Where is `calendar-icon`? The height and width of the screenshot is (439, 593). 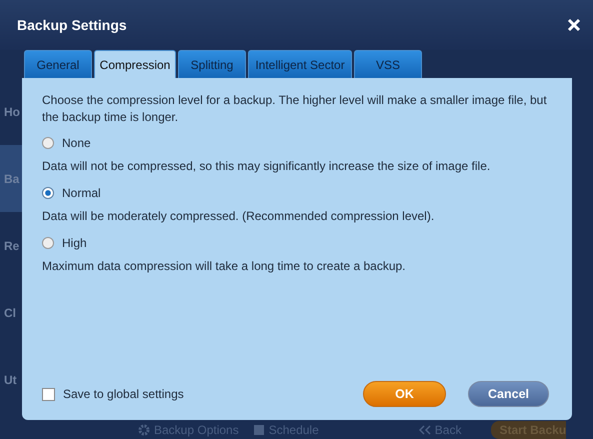 calendar-icon is located at coordinates (258, 430).